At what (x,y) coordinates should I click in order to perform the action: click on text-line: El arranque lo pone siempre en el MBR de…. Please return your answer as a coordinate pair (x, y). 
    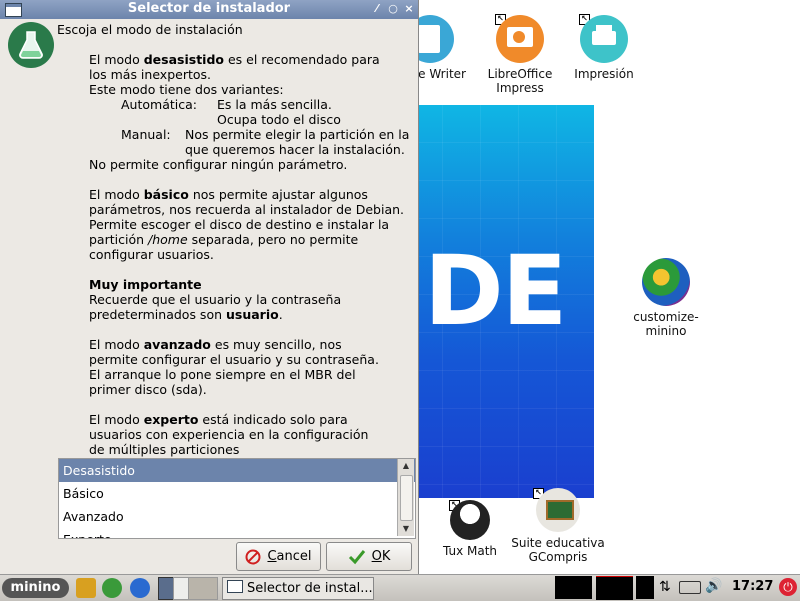
    Looking at the image, I should click on (222, 374).